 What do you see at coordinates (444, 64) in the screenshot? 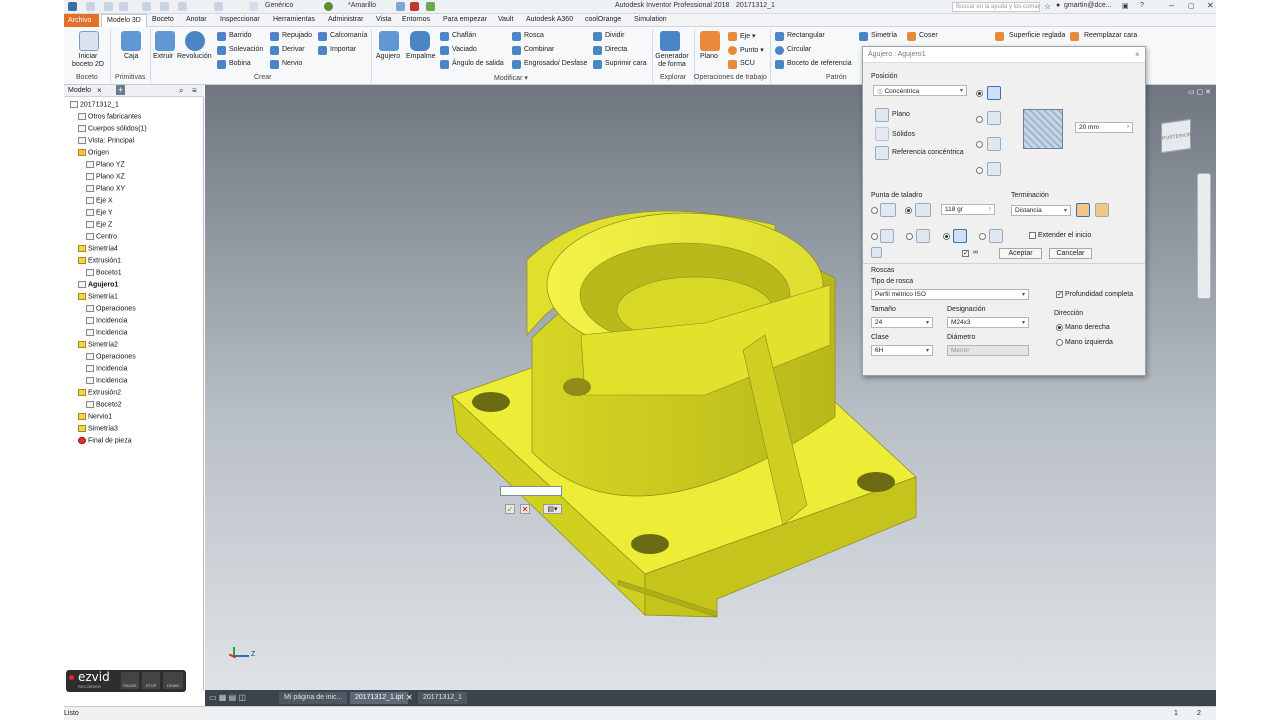
I see `draft-icon` at bounding box center [444, 64].